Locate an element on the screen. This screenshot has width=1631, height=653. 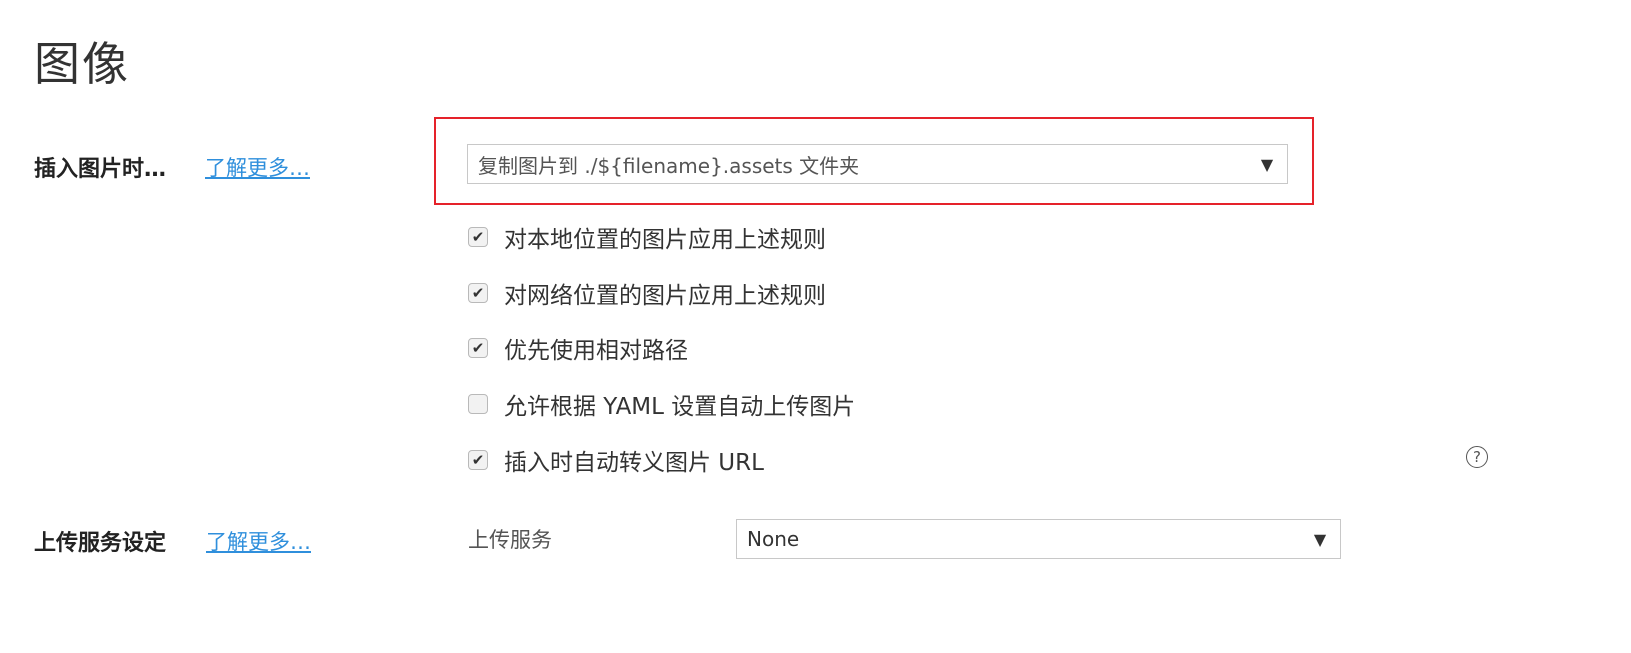
checkbox-escape-url: ✔ is located at coordinates (478, 460).